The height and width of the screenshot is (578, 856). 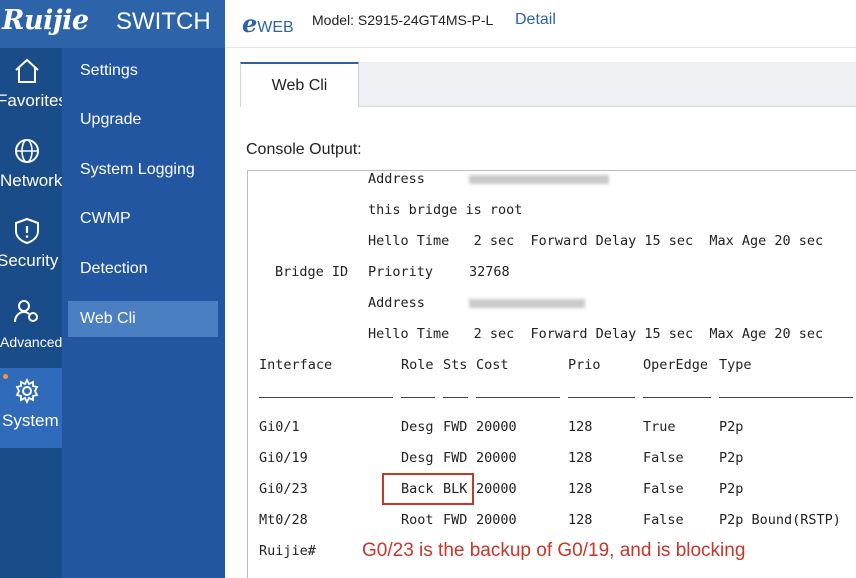 I want to click on brand-bar: Ruijie SWITCH, so click(x=112, y=24).